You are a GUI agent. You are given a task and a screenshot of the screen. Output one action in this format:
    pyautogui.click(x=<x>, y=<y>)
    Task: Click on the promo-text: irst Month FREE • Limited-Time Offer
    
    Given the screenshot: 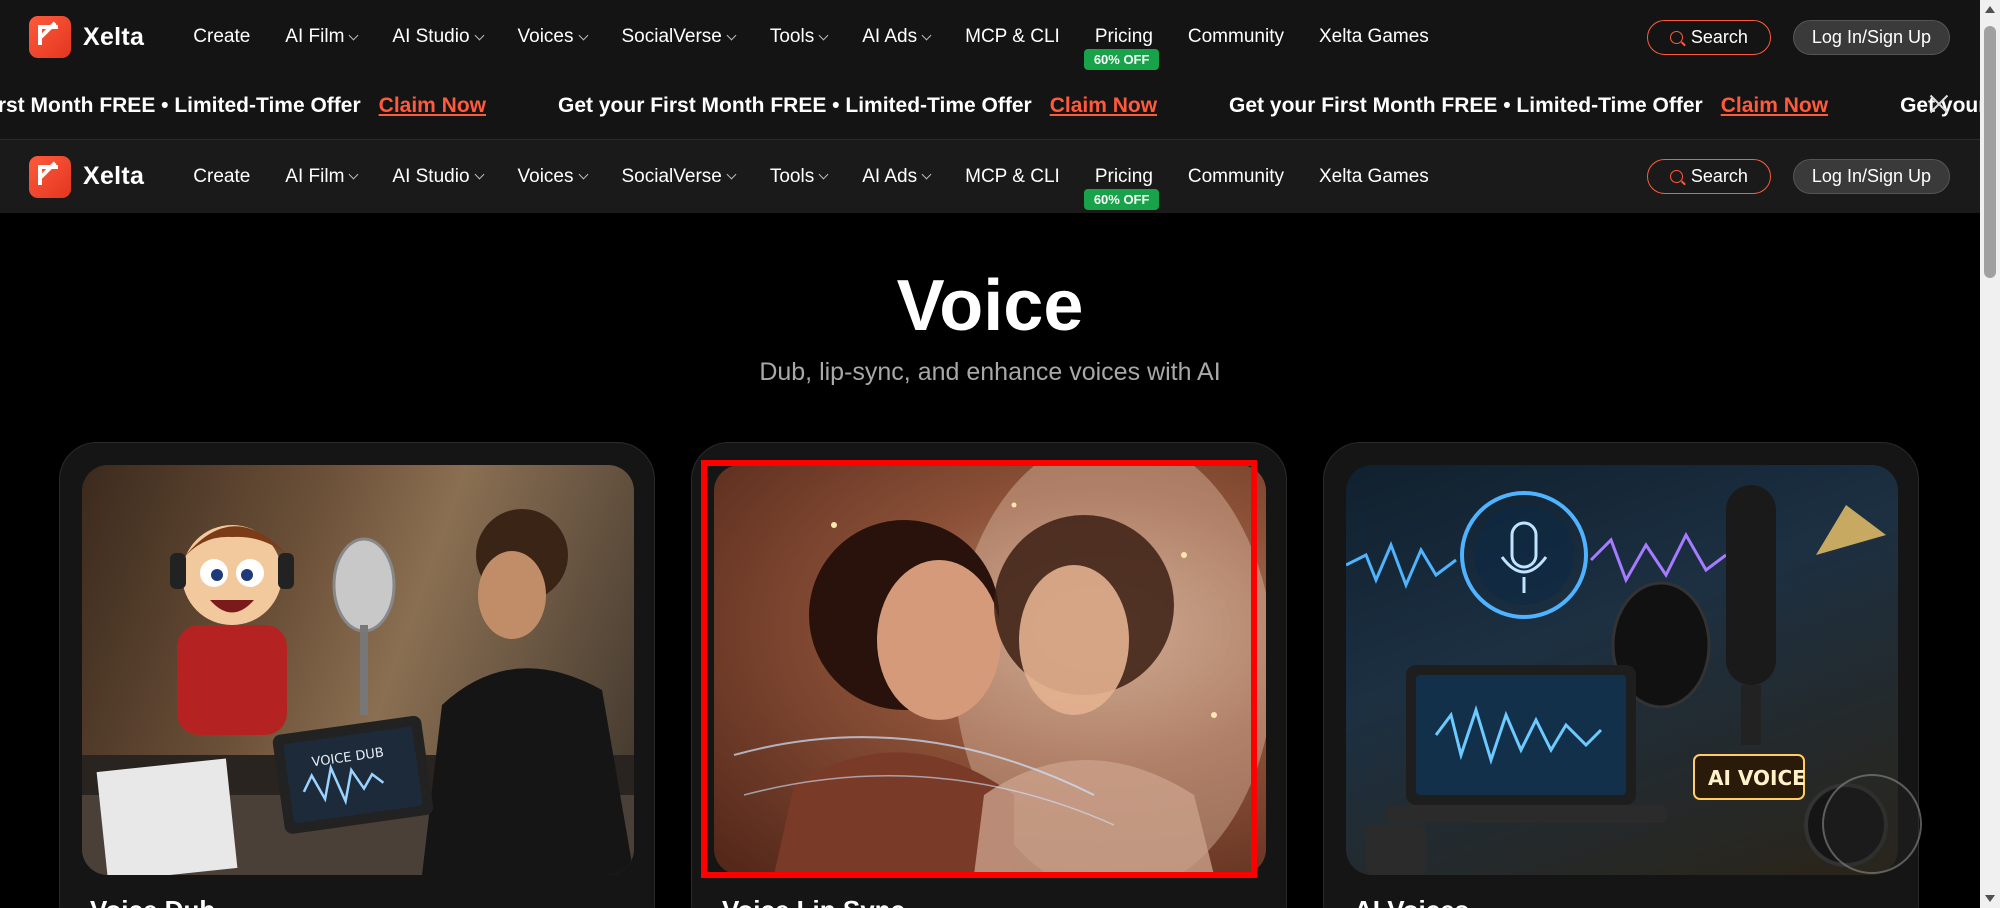 What is the action you would take?
    pyautogui.click(x=180, y=105)
    